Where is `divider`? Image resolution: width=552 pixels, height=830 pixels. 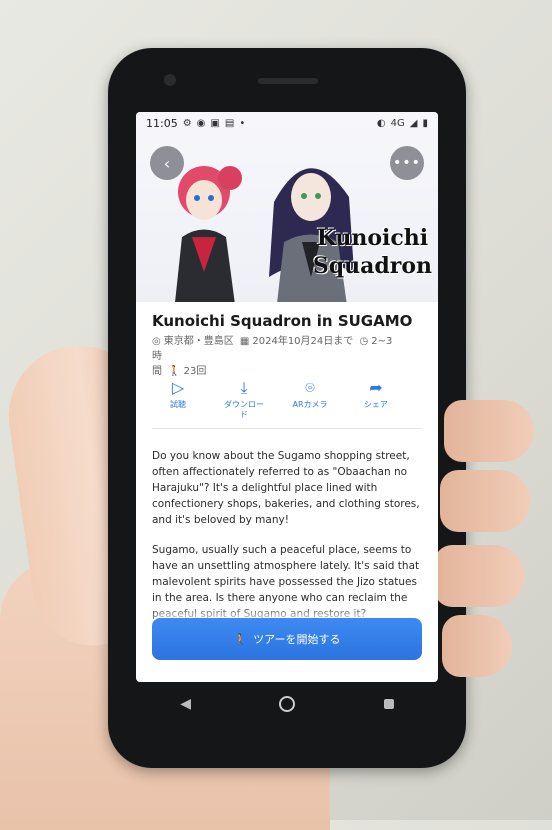
divider is located at coordinates (287, 428).